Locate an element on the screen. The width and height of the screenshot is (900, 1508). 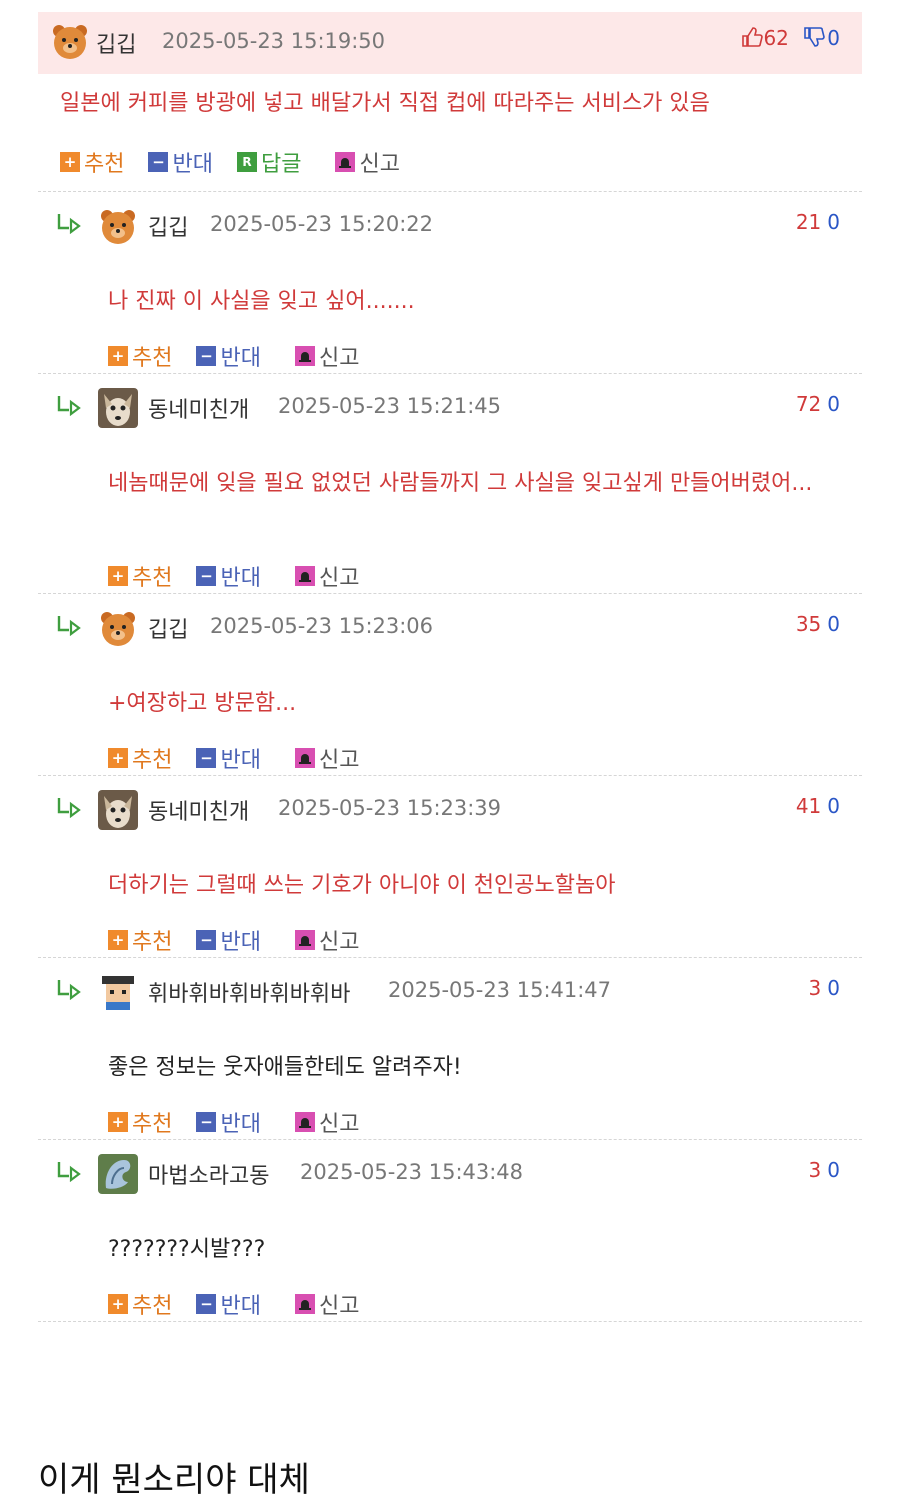
comment-header: 깁깁 2025-05-23 15:19:50 62 0 is located at coordinates (450, 43).